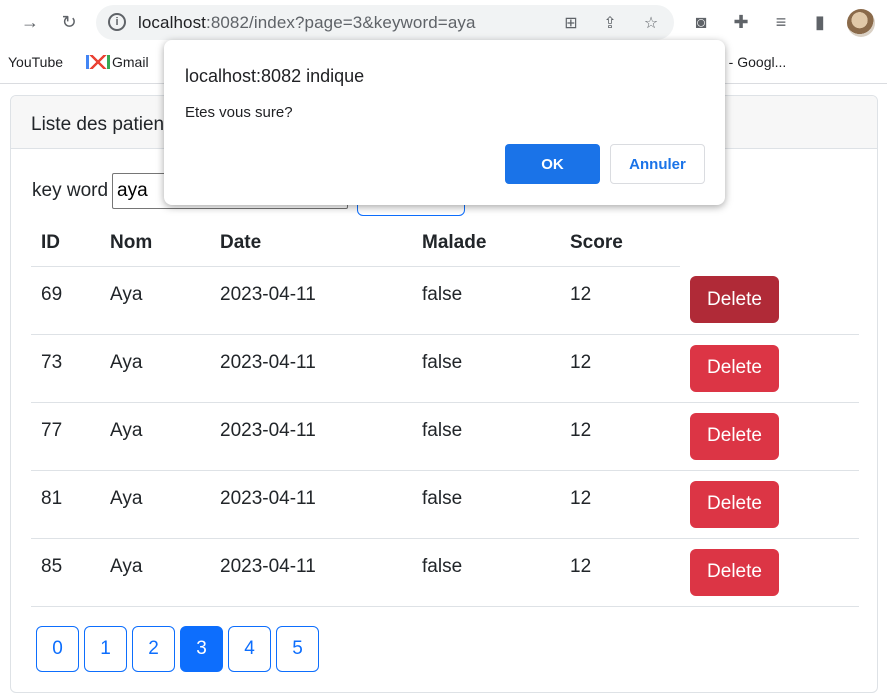 The image size is (887, 698). Describe the element at coordinates (701, 22) in the screenshot. I see `camera-icon: ◙` at that location.